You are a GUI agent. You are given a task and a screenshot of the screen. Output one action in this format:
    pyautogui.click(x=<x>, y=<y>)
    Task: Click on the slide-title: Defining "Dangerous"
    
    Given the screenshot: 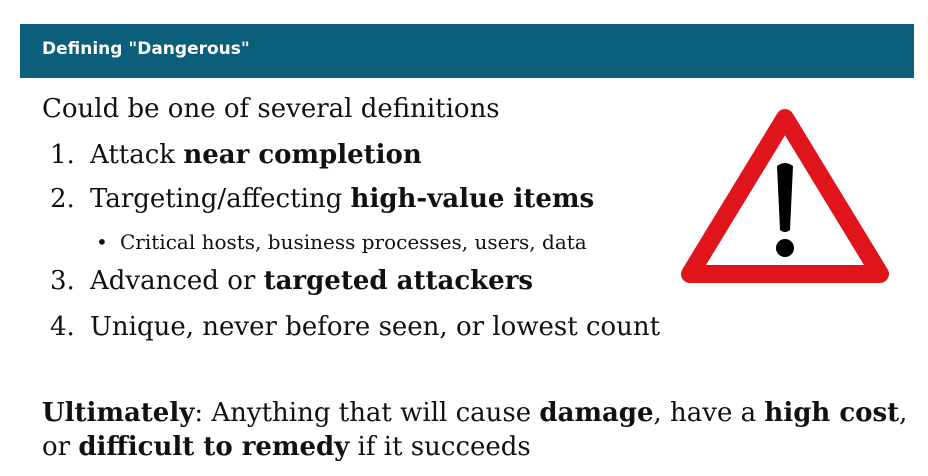 What is the action you would take?
    pyautogui.click(x=146, y=49)
    